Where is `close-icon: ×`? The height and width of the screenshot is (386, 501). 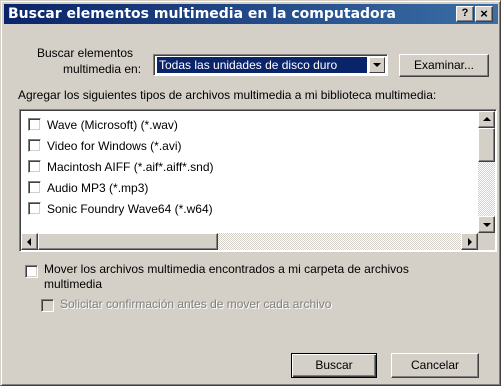
close-icon: × is located at coordinates (484, 13).